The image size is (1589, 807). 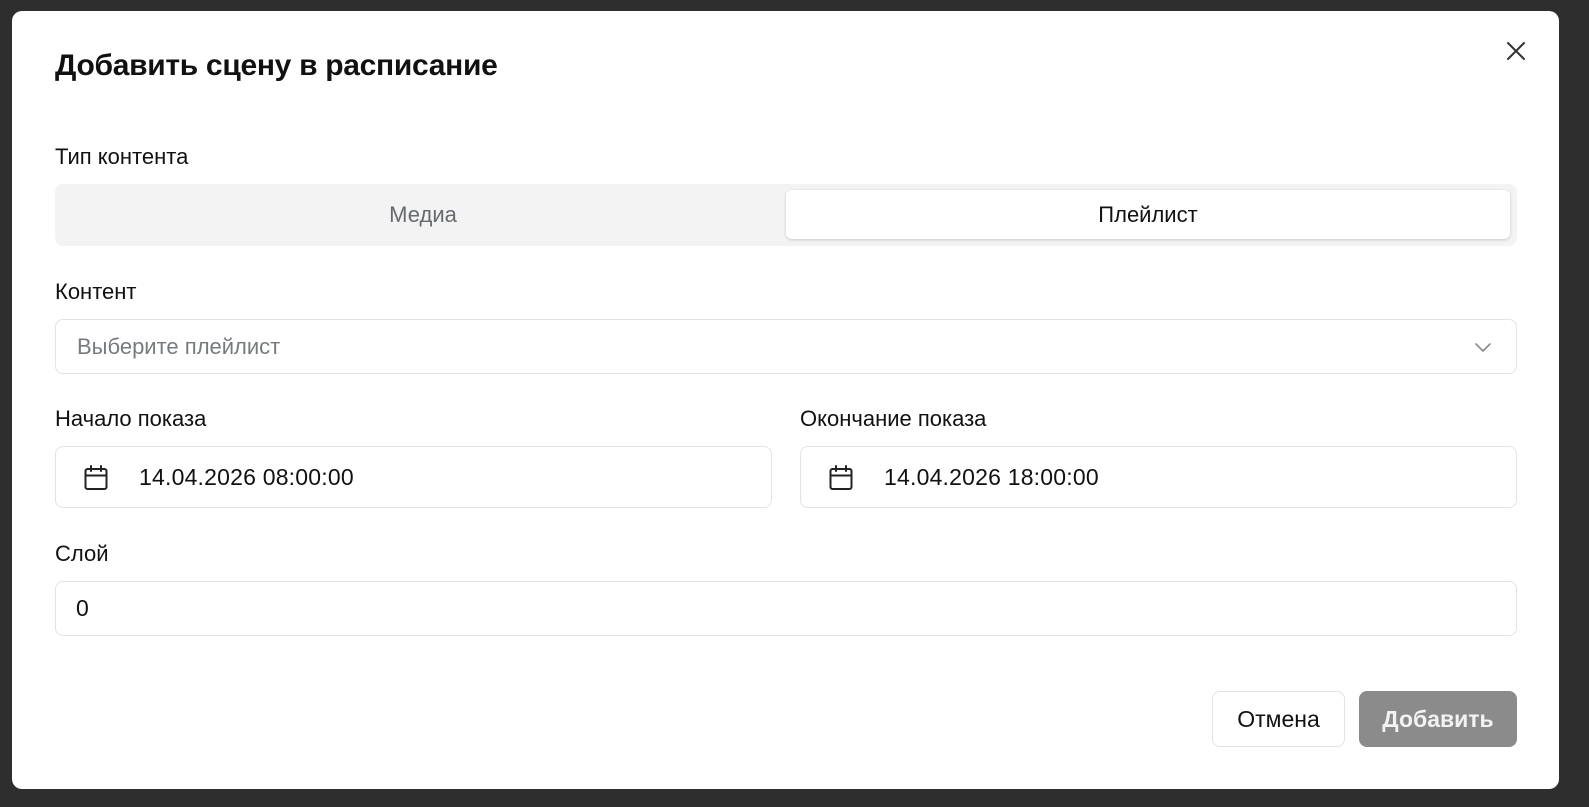 I want to click on add-button: Добавить, so click(x=1438, y=719).